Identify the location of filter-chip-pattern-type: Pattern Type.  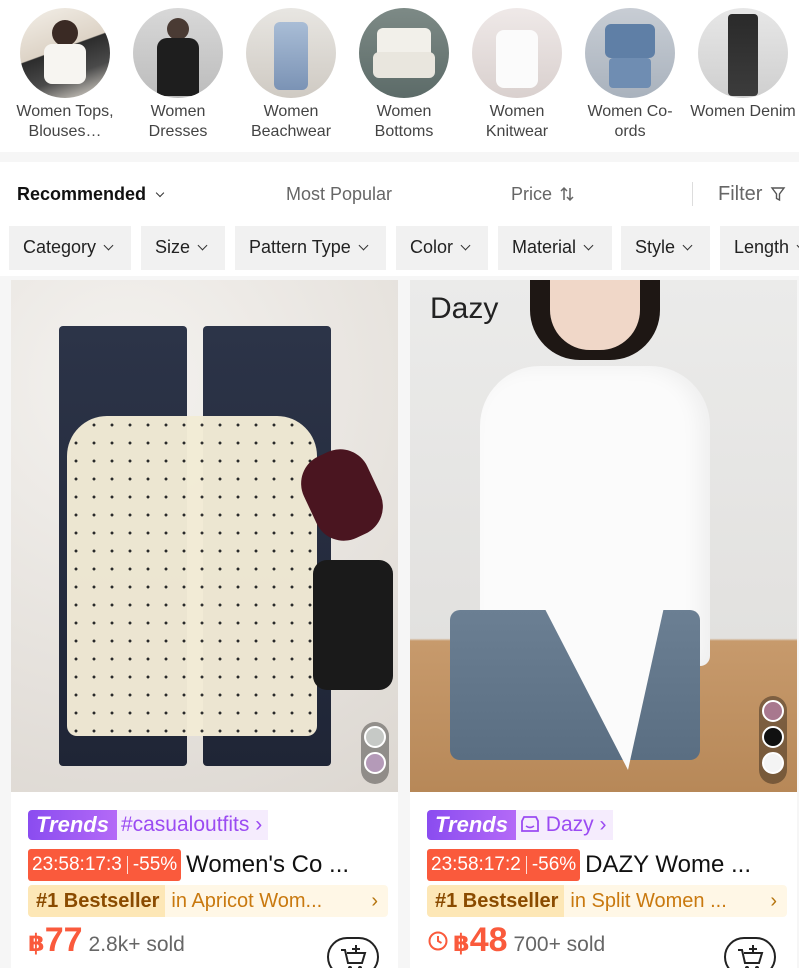
(310, 248).